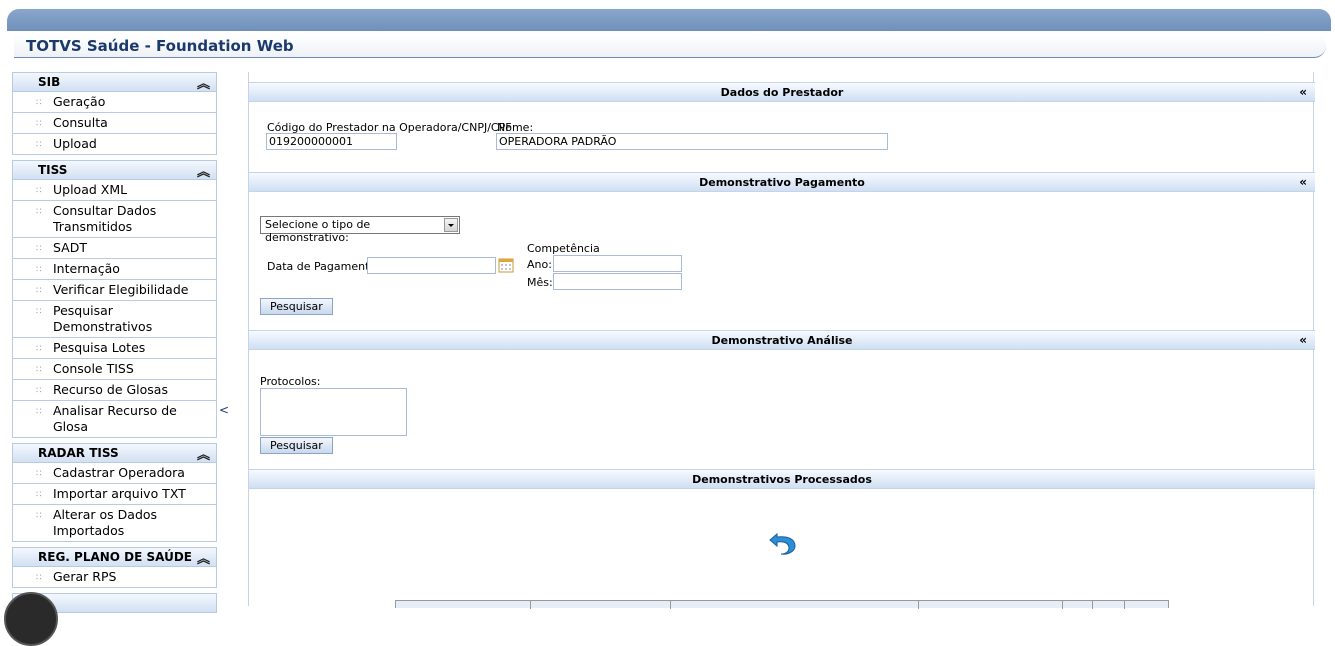  I want to click on menu-item-label: Geração, so click(79, 101).